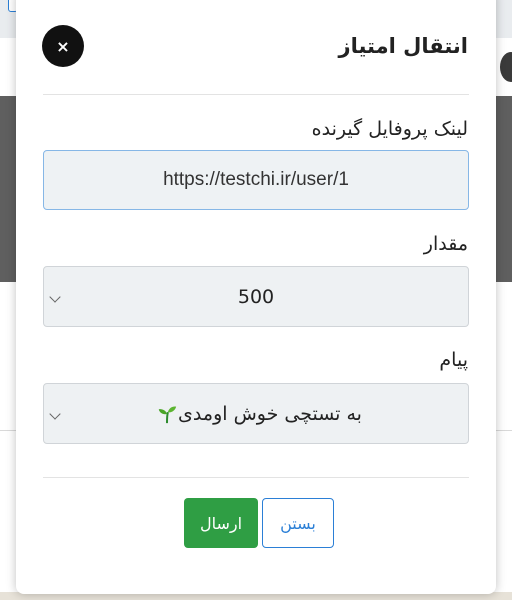 Image resolution: width=512 pixels, height=600 pixels. Describe the element at coordinates (256, 477) in the screenshot. I see `footer-divider` at that location.